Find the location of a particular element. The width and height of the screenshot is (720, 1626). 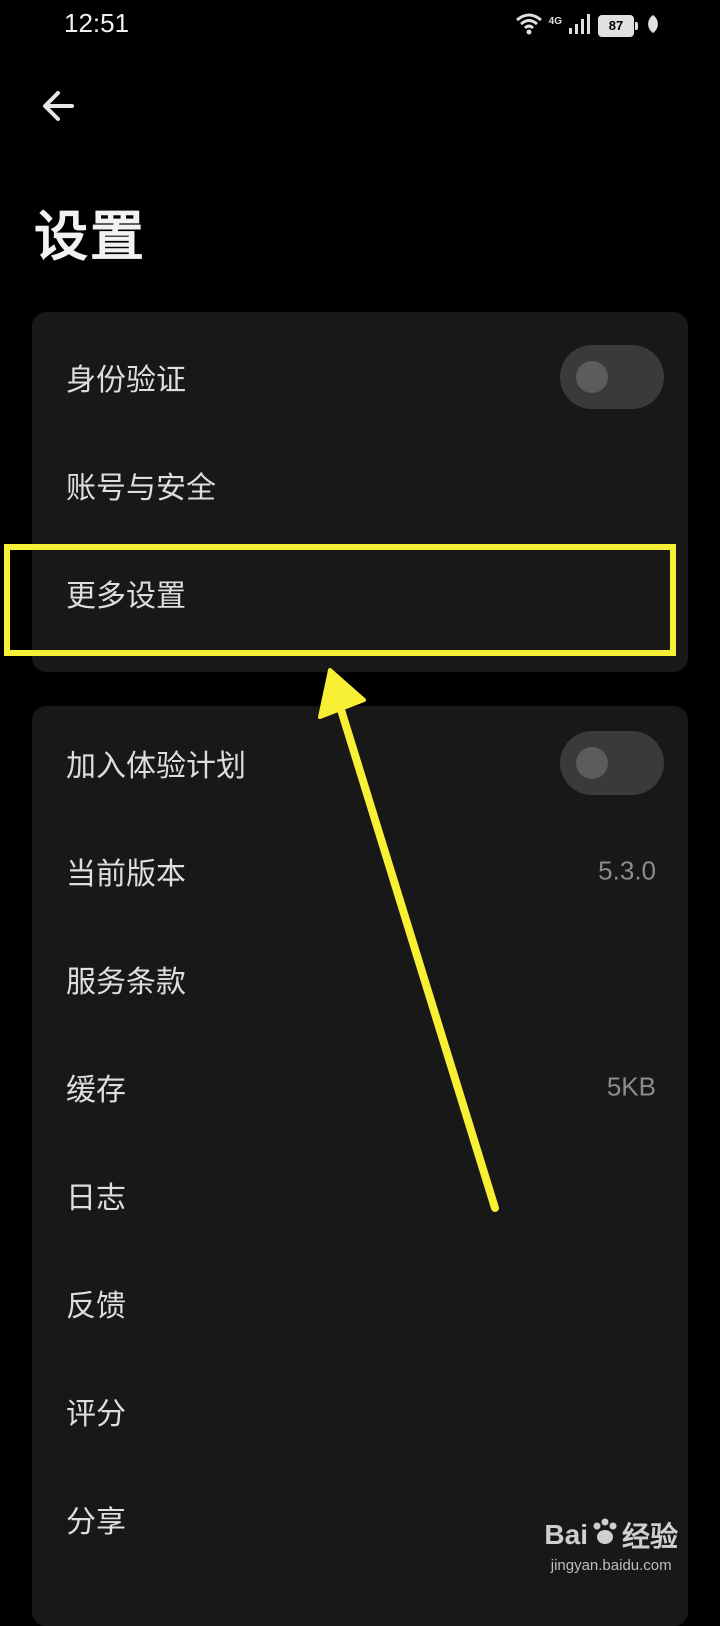

battery-icon: 87 is located at coordinates (618, 26).